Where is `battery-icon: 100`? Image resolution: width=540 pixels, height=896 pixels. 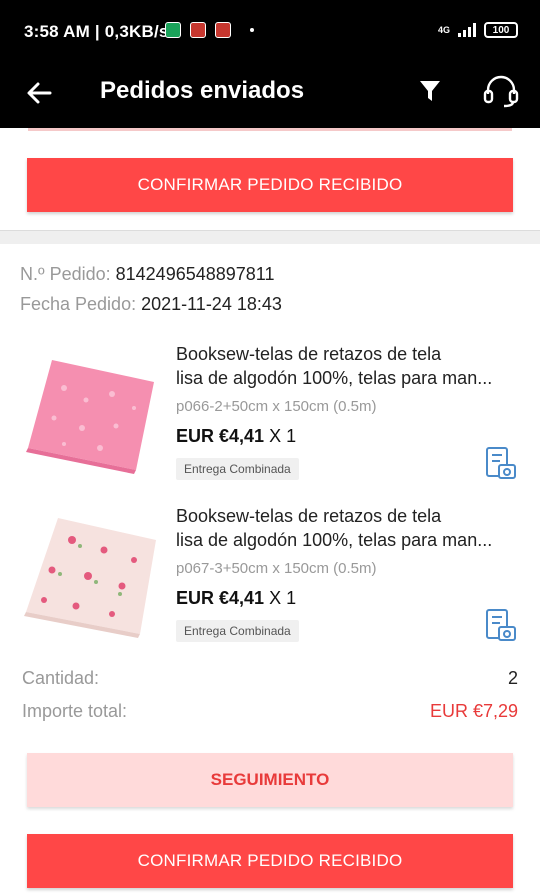 battery-icon: 100 is located at coordinates (501, 30).